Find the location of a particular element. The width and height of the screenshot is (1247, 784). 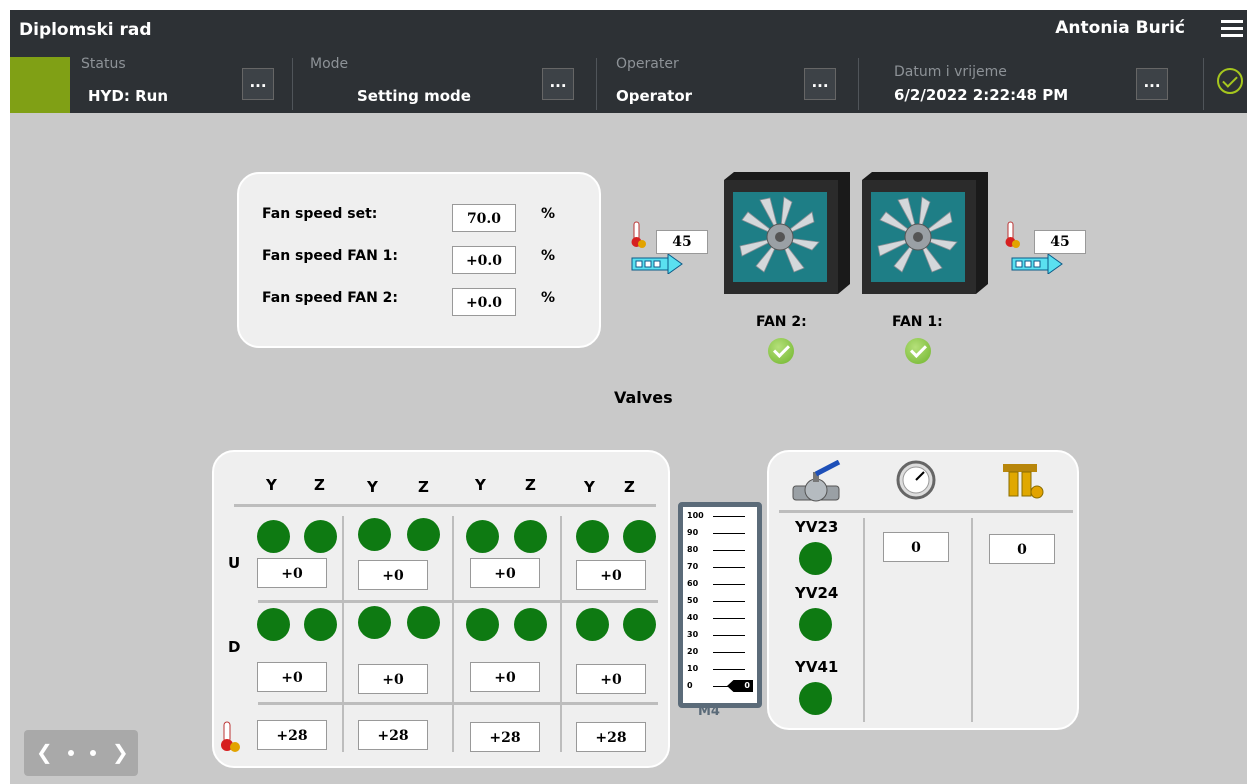

status-label: Status is located at coordinates (103, 64).